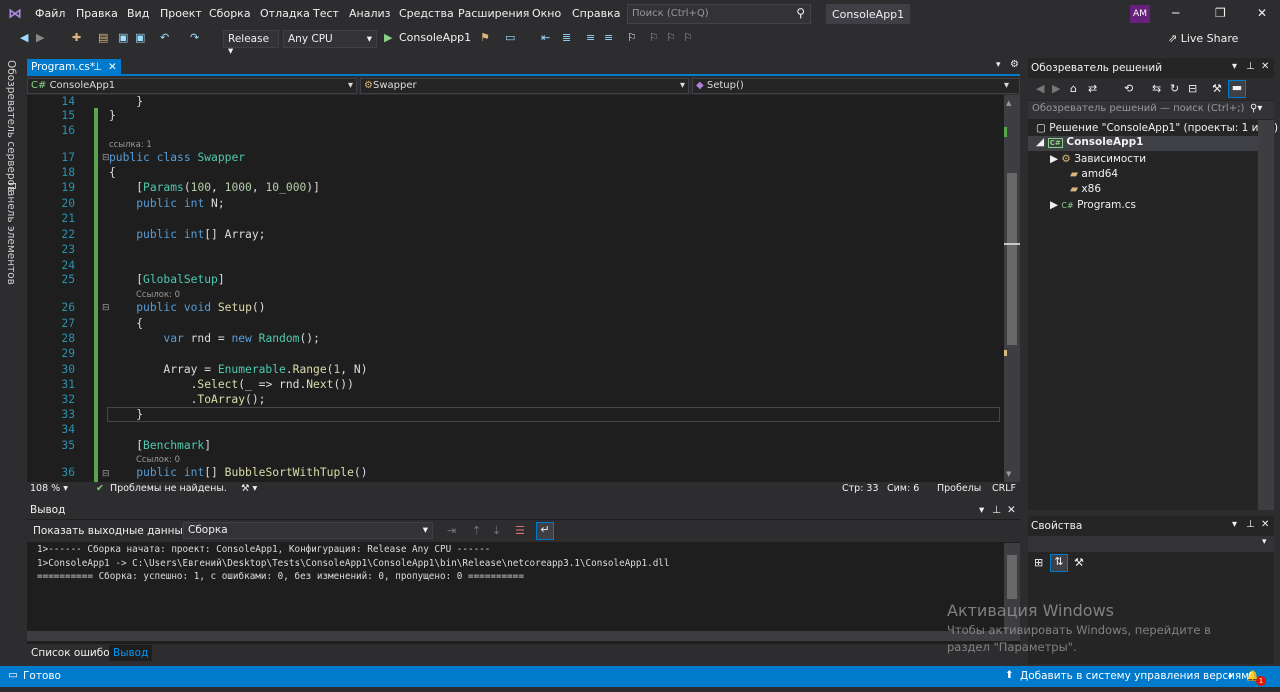  What do you see at coordinates (166, 203) in the screenshot?
I see `code-line: public int N;` at bounding box center [166, 203].